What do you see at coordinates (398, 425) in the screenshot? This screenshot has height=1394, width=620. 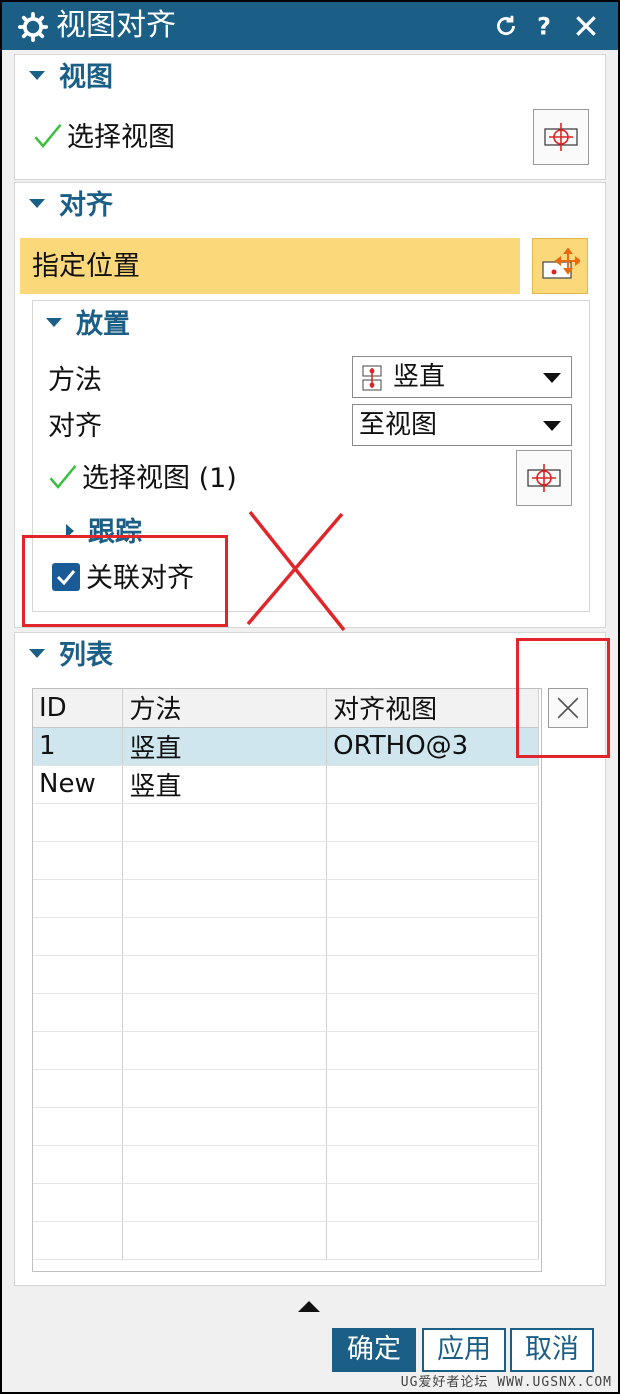 I see `align-value: 至视图` at bounding box center [398, 425].